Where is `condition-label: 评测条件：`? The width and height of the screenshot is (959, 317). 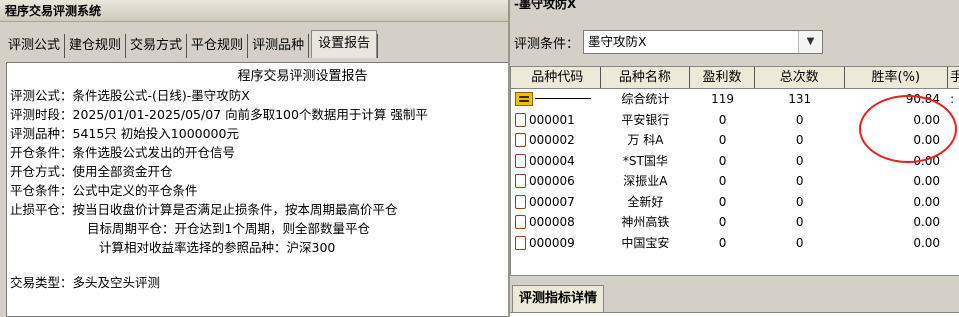
condition-label: 评测条件： is located at coordinates (547, 44).